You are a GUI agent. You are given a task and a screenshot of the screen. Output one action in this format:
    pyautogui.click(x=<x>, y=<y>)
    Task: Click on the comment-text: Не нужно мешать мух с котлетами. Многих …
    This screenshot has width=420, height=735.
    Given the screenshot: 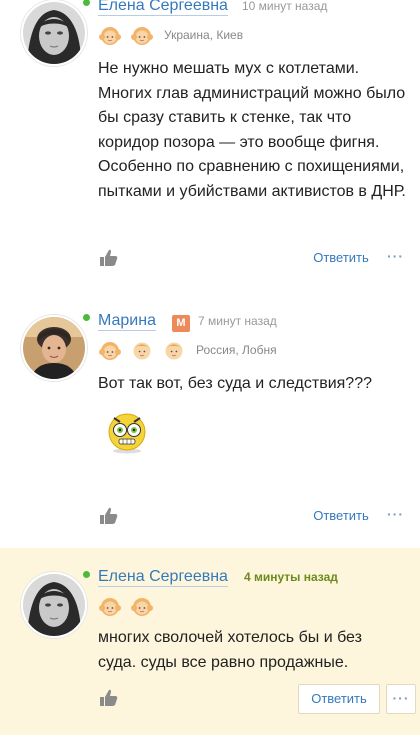 What is the action you would take?
    pyautogui.click(x=252, y=130)
    